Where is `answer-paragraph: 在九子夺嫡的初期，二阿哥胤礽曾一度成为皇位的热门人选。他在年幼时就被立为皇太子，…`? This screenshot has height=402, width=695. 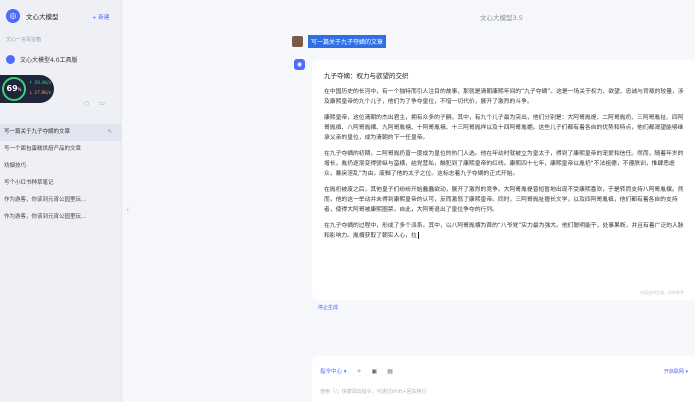 answer-paragraph: 在九子夺嫡的初期，二阿哥胤礽曾一度成为皇位的热门人选。他在年幼时就被立为皇太子，… is located at coordinates (504, 164).